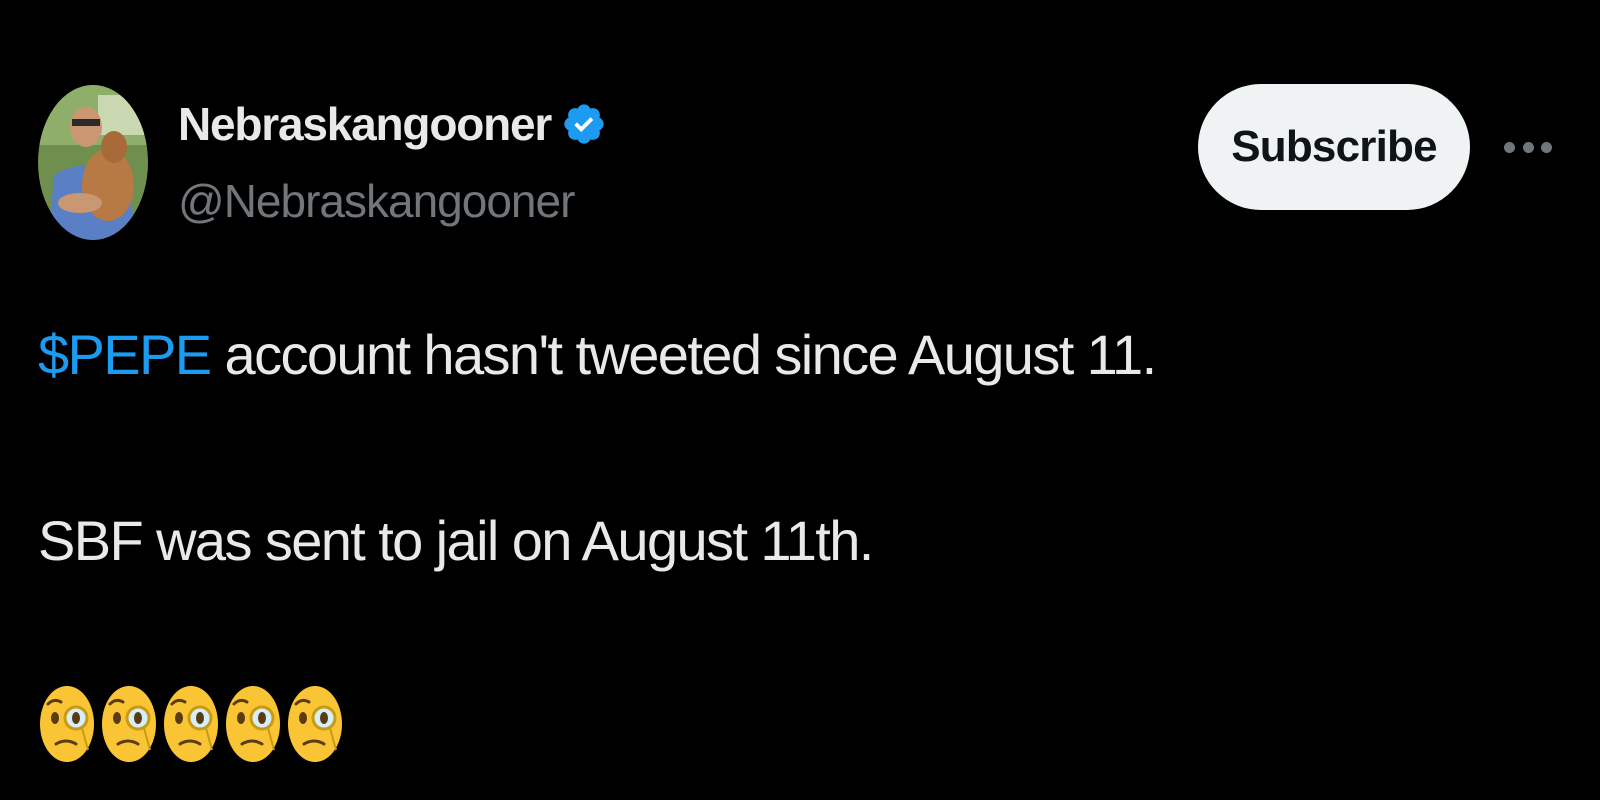 The height and width of the screenshot is (800, 1600). What do you see at coordinates (456, 540) in the screenshot?
I see `tweet-text-line-2: SBF was sent to jail on August 11th.` at bounding box center [456, 540].